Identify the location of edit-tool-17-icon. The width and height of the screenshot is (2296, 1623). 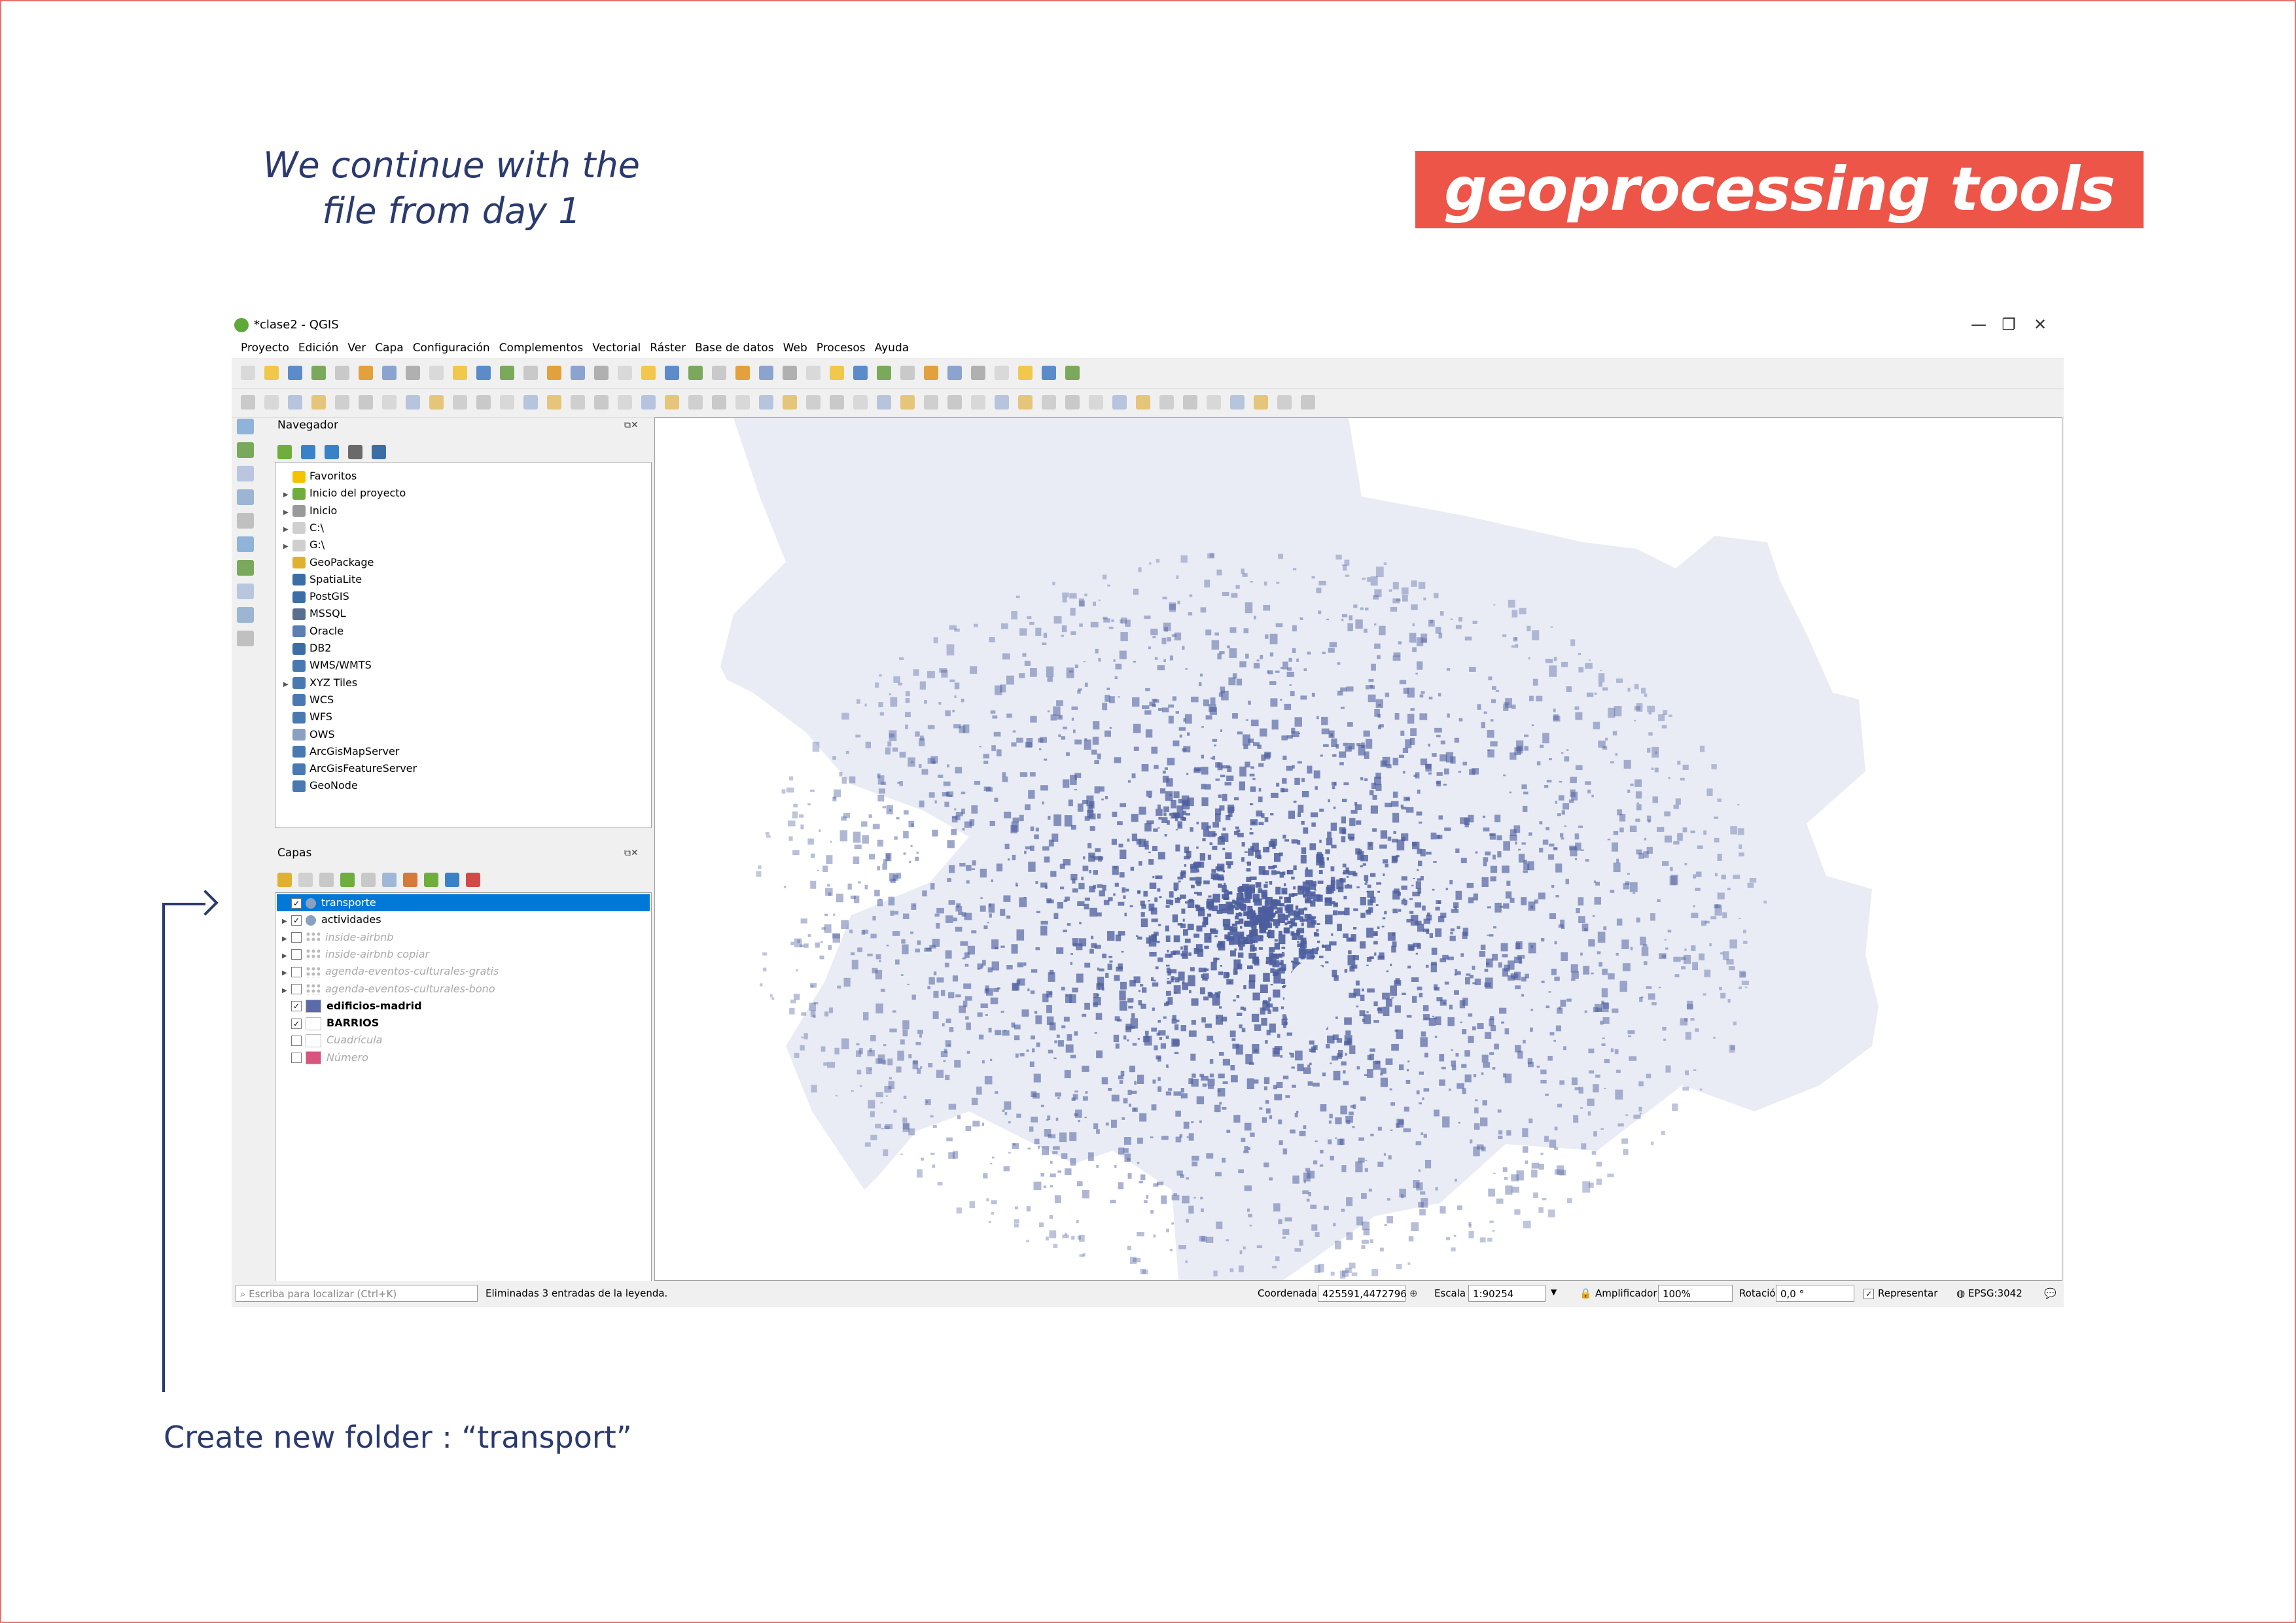
(649, 403).